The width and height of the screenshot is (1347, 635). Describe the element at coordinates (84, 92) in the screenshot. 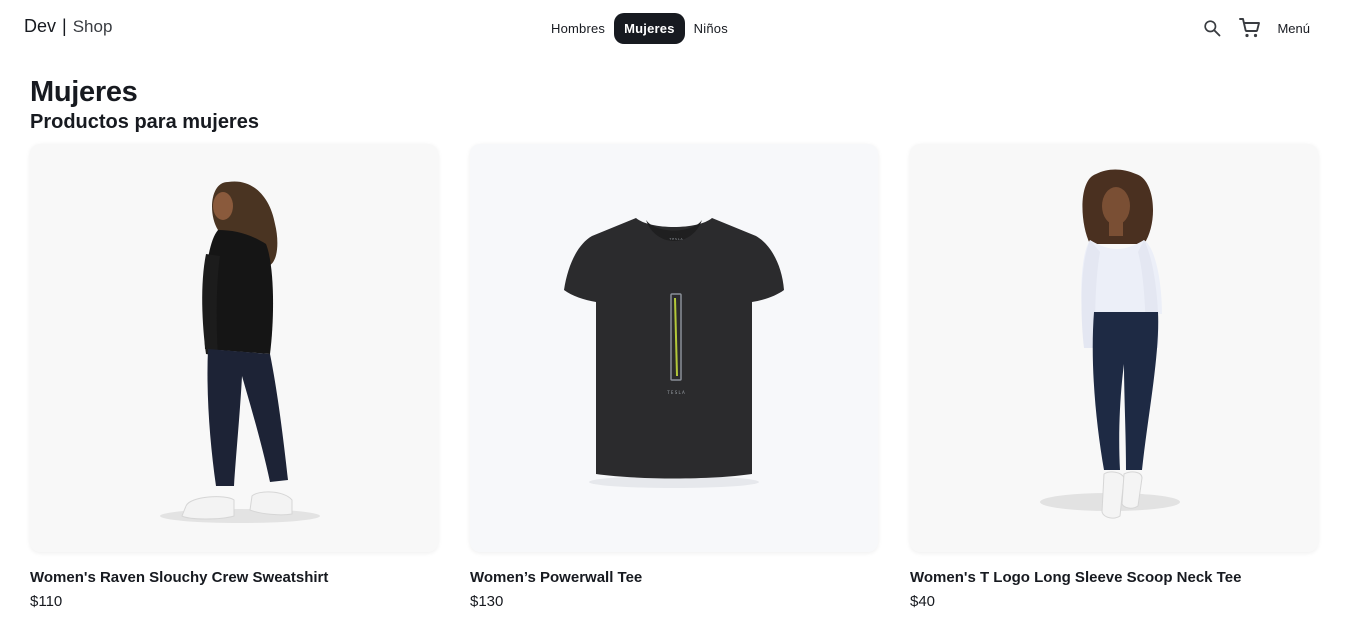

I see `page-title: Mujeres` at that location.